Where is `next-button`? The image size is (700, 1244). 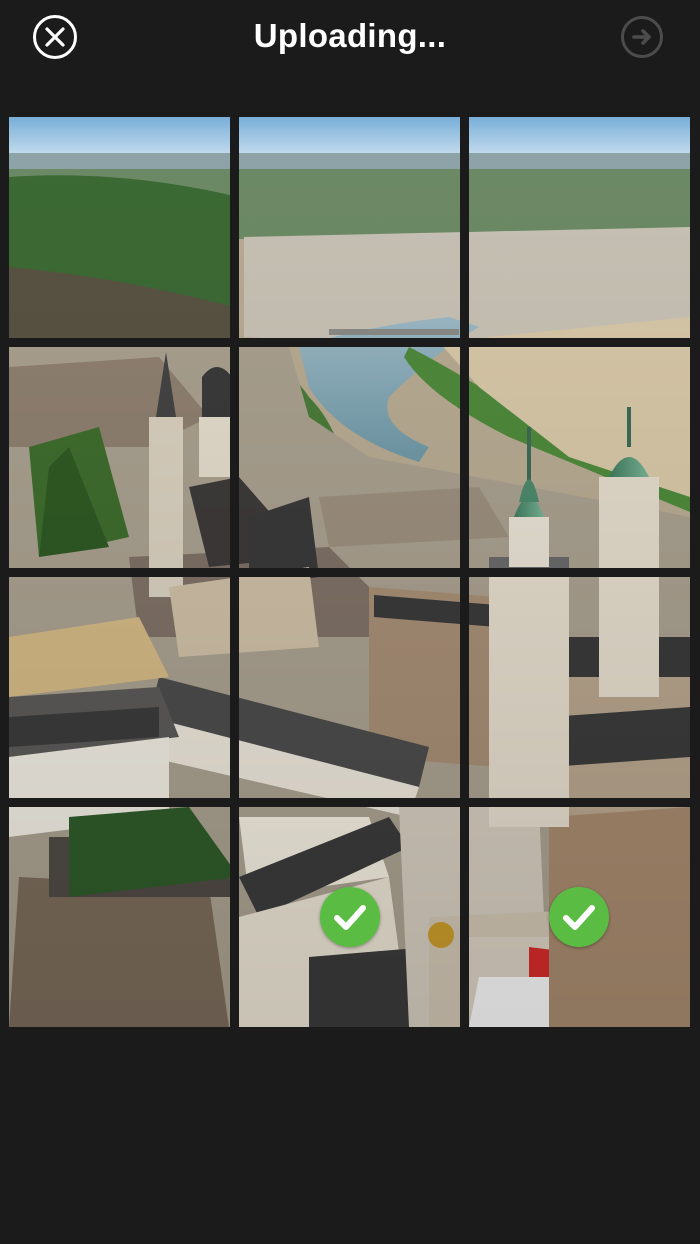
next-button is located at coordinates (642, 37).